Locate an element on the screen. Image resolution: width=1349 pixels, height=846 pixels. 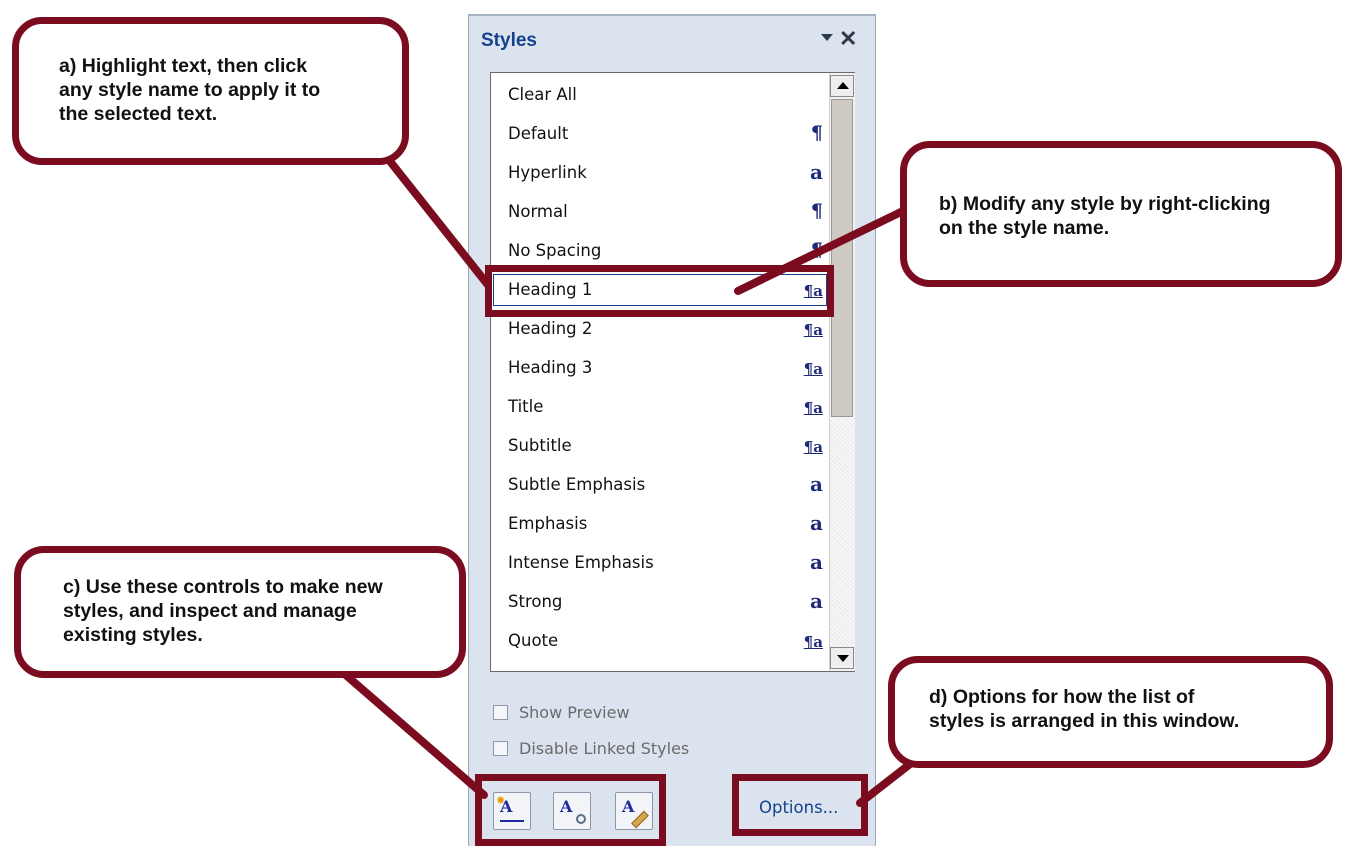
style-name: Heading 3 is located at coordinates (550, 367).